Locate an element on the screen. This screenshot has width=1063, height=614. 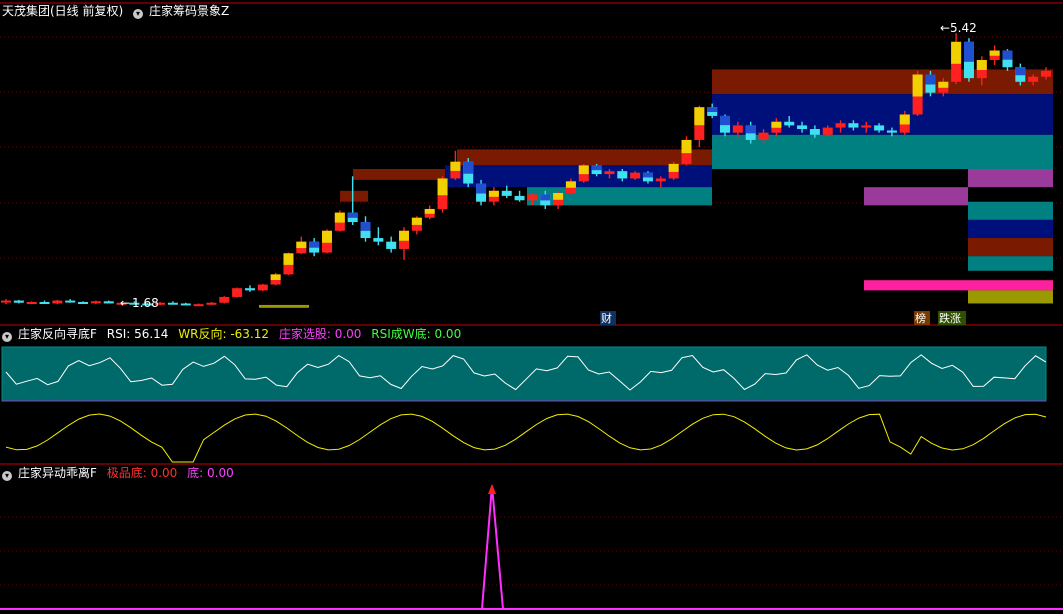
tag-diezhang: 跌涨 is located at coordinates (950, 318).